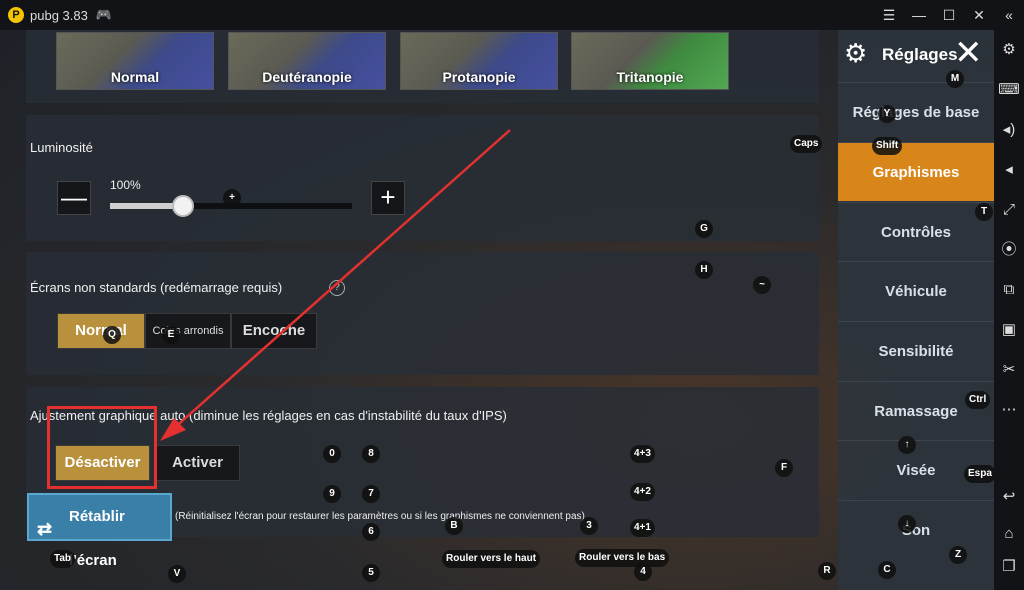 Image resolution: width=1024 pixels, height=590 pixels. I want to click on key-badge: Shift, so click(887, 146).